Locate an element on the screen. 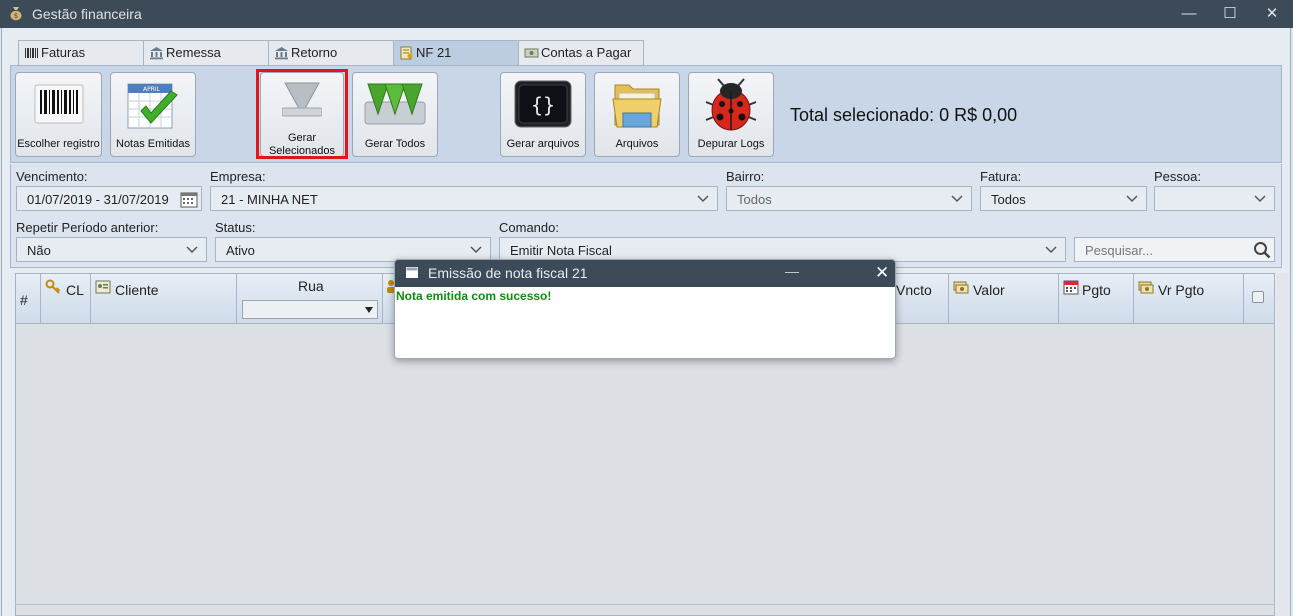 The width and height of the screenshot is (1293, 616). tab-contas-a-pagar: Contas a Pagar is located at coordinates (581, 52).